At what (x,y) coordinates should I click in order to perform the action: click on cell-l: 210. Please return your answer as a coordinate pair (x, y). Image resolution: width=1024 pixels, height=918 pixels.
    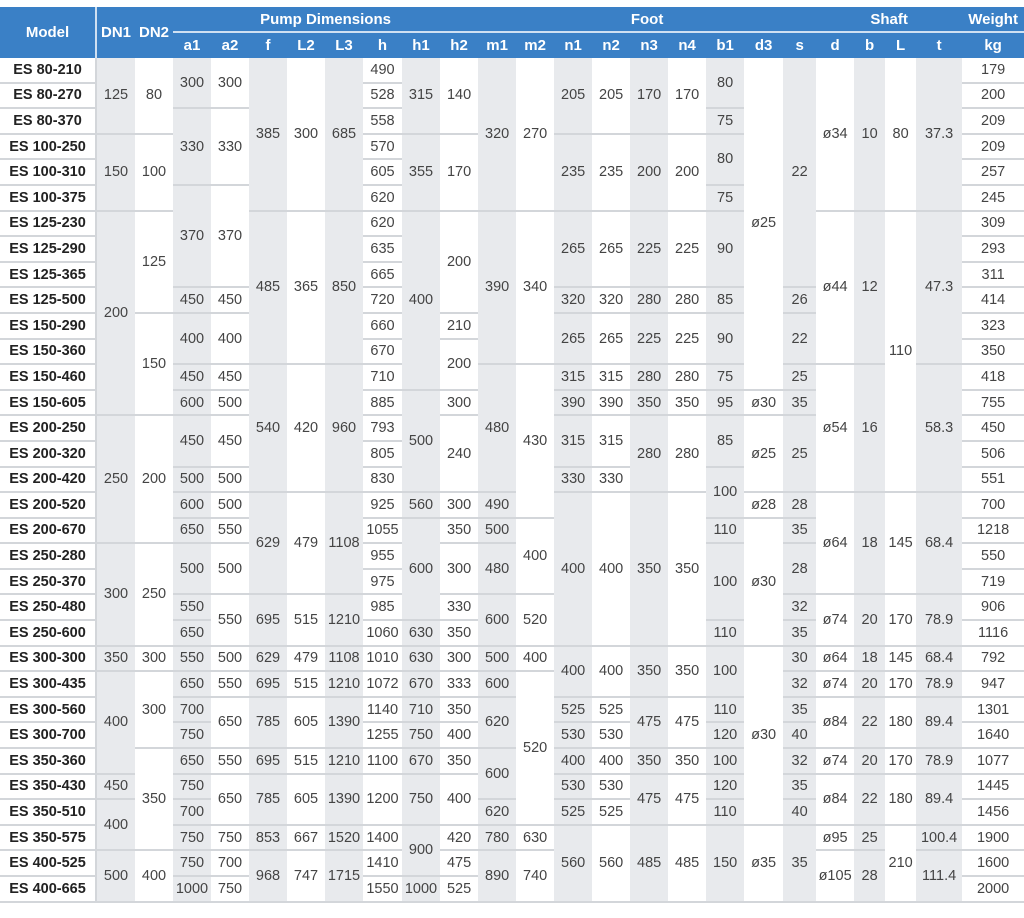
    Looking at the image, I should click on (901, 863).